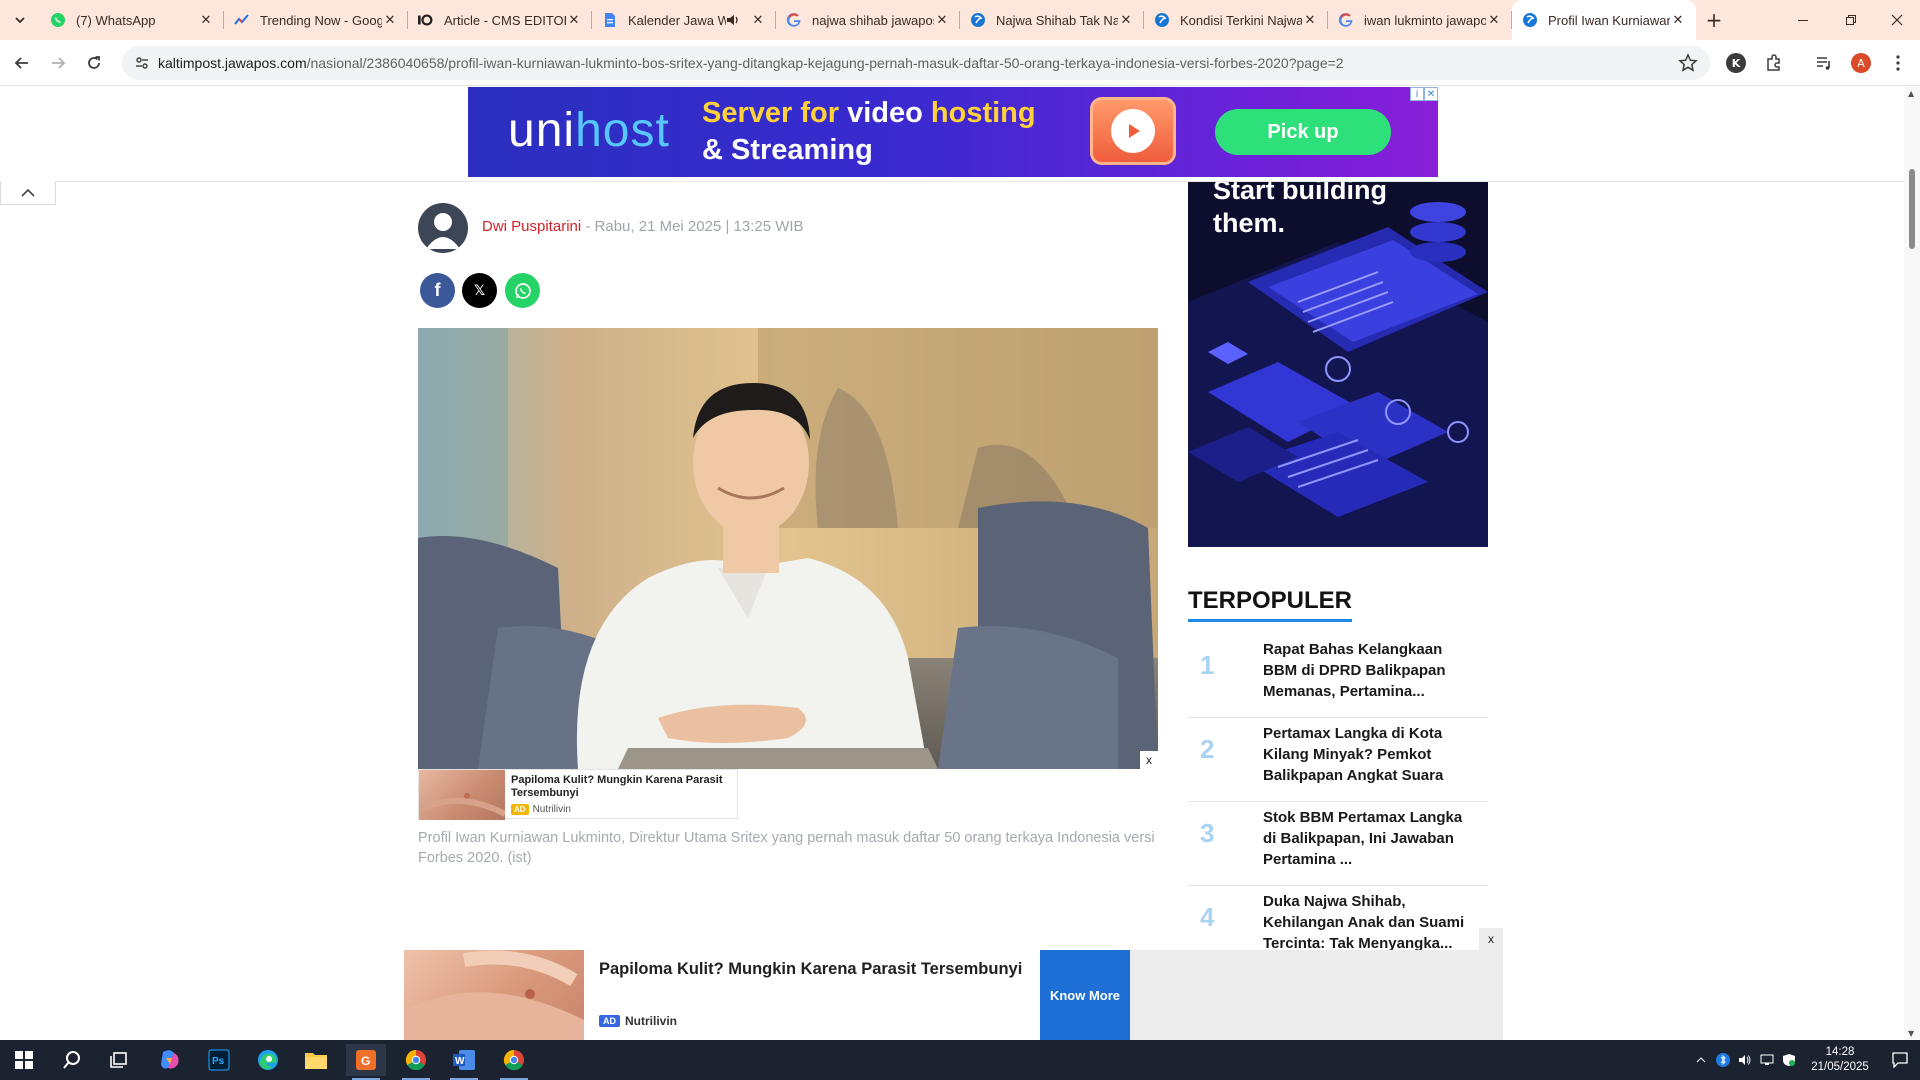 Image resolution: width=1920 pixels, height=1080 pixels. Describe the element at coordinates (437, 290) in the screenshot. I see `share-facebook-button: f` at that location.